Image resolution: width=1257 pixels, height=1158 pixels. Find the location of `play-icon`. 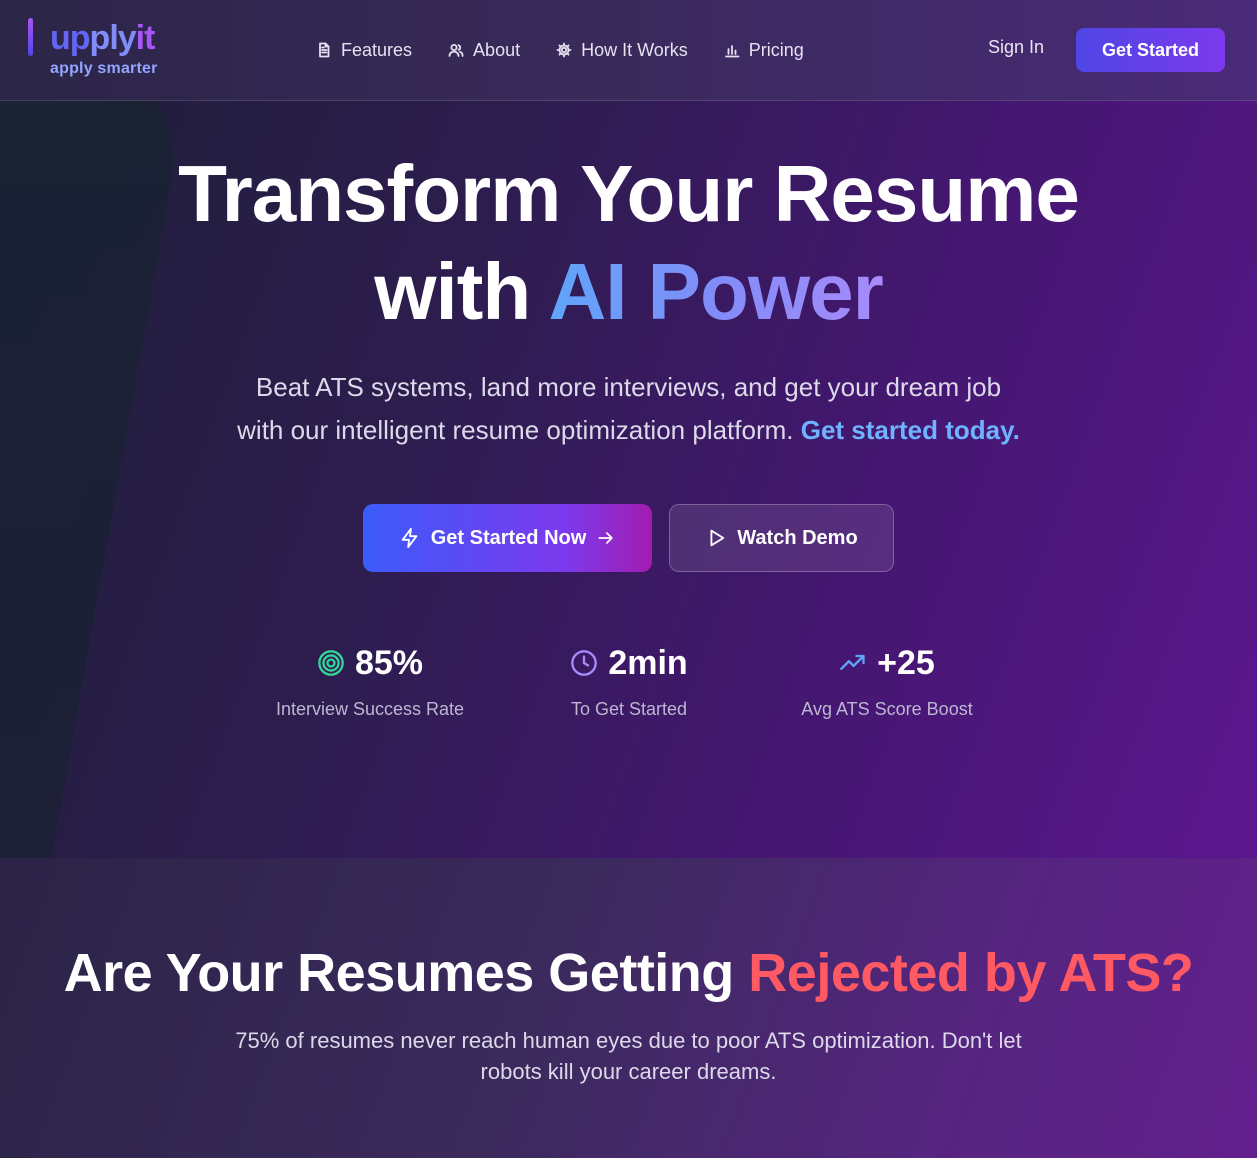

play-icon is located at coordinates (717, 538).